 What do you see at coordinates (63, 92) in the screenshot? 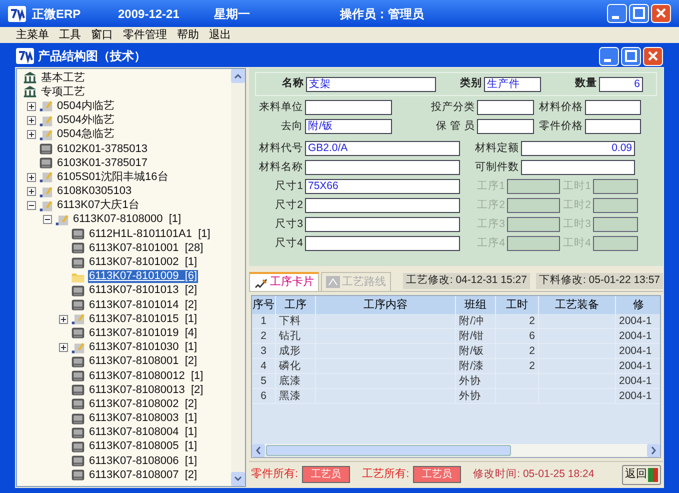
I see `tree-item: 专项工艺` at bounding box center [63, 92].